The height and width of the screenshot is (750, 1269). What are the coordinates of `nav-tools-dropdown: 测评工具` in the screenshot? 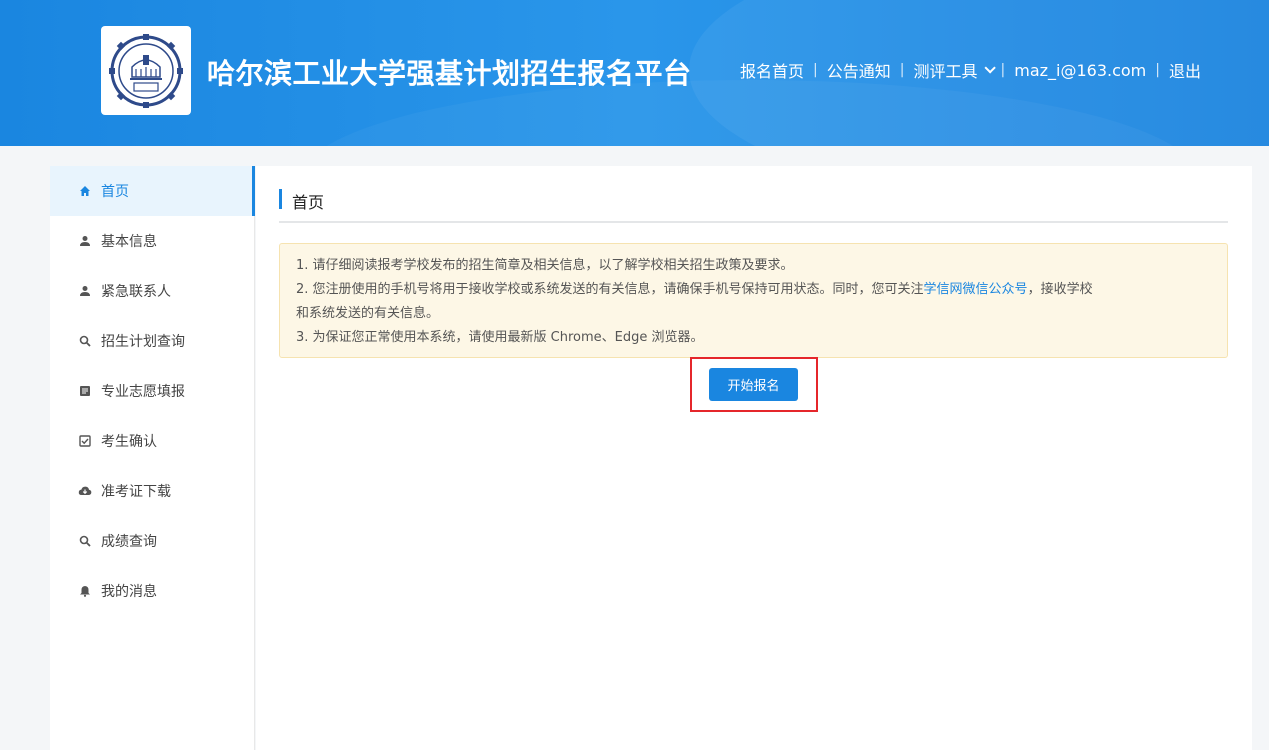 It's located at (954, 70).